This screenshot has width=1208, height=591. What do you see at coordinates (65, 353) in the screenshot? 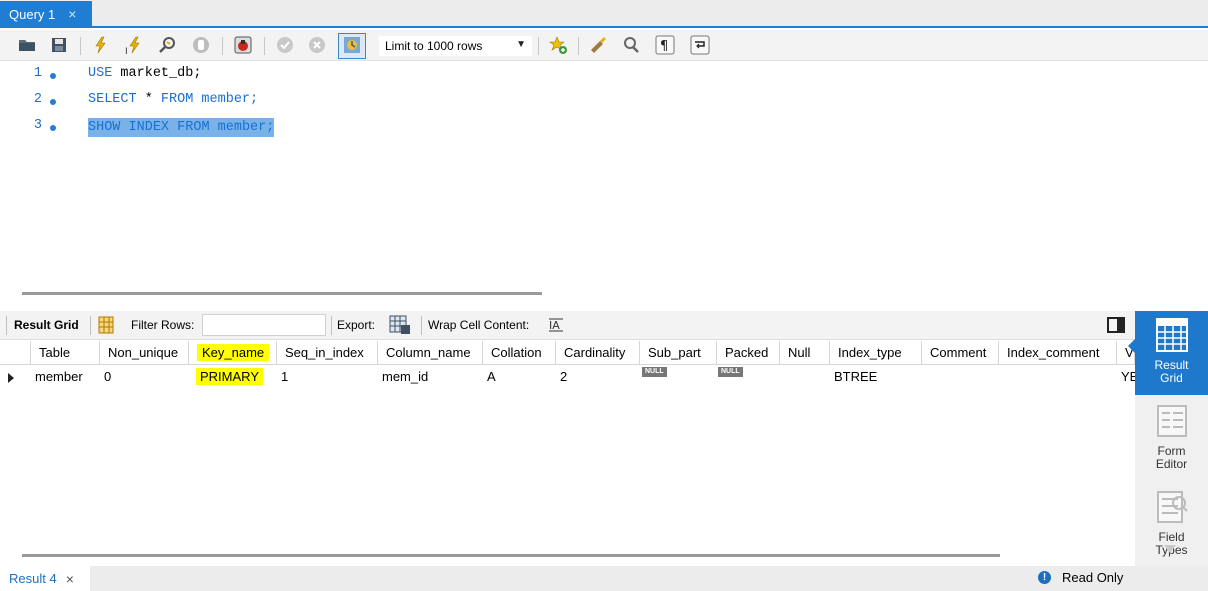
I see `column-header: Table` at bounding box center [65, 353].